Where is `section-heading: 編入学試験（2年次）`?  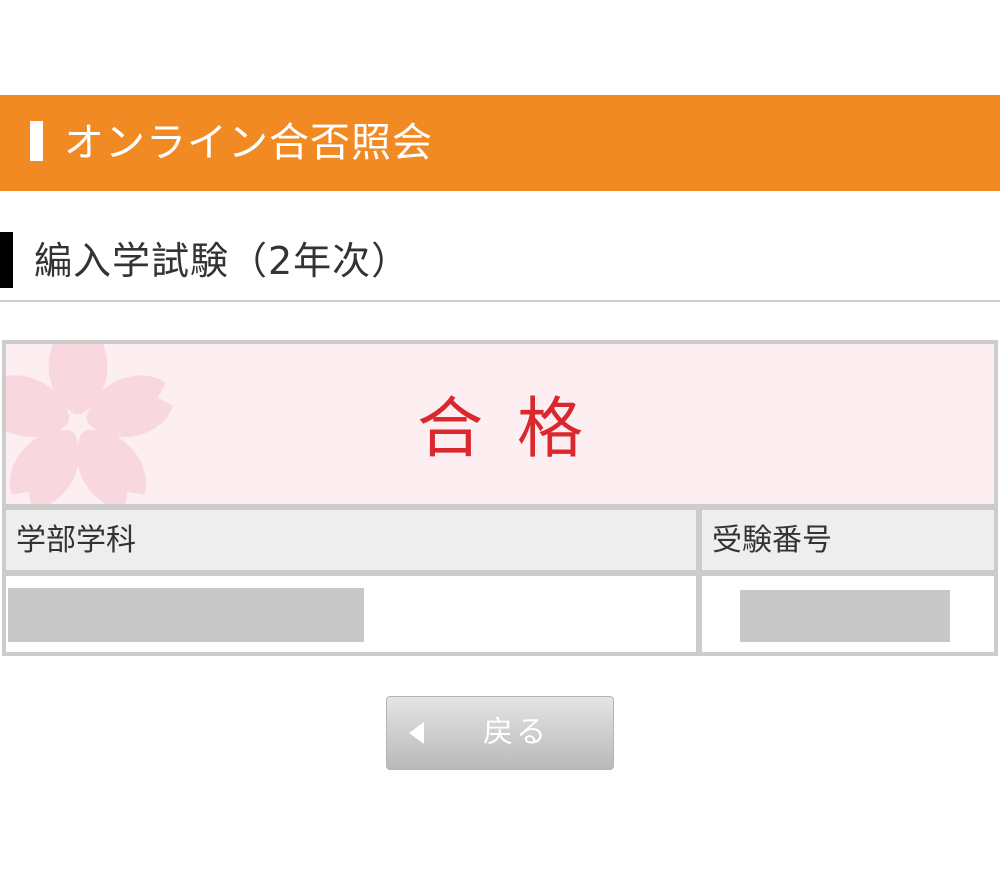
section-heading: 編入学試験（2年次） is located at coordinates (500, 264).